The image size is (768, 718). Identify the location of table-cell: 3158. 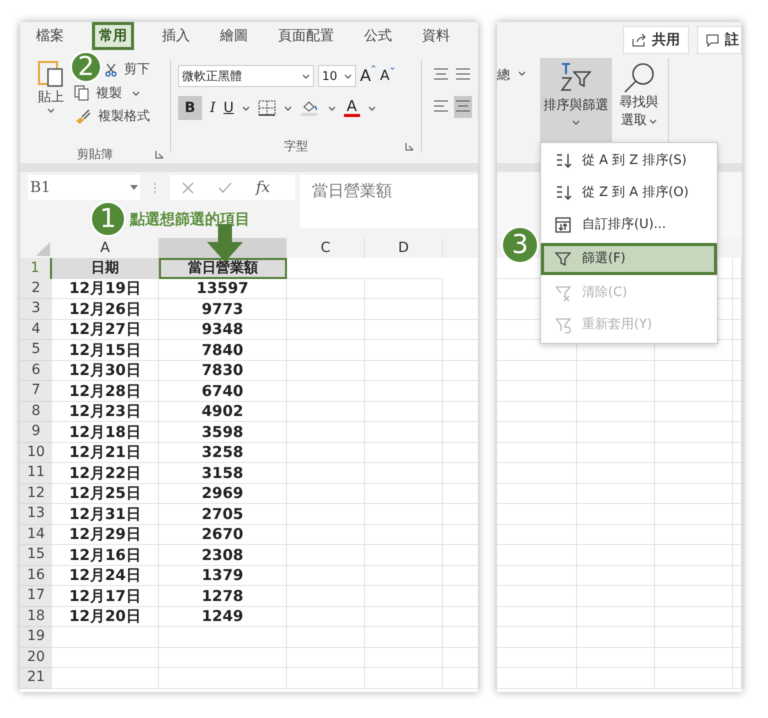
(223, 473).